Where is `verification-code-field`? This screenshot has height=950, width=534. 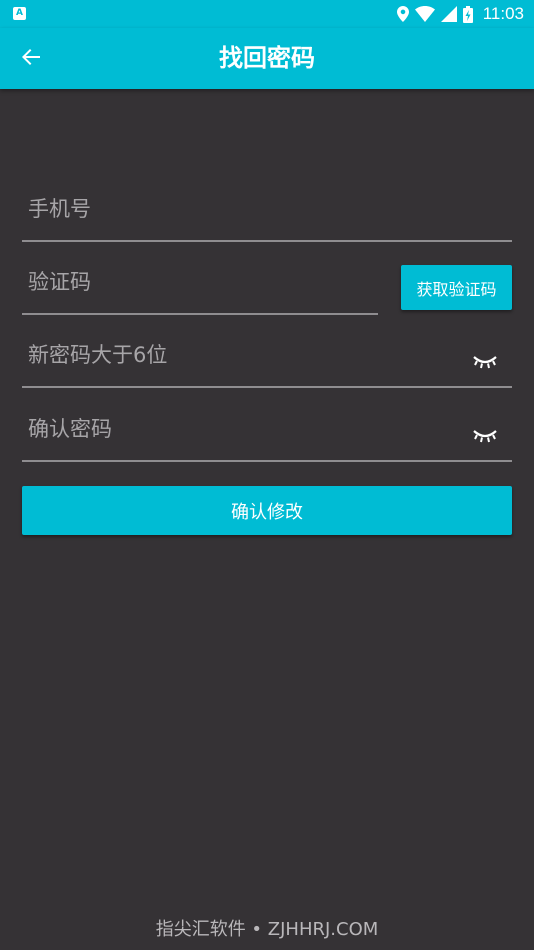 verification-code-field is located at coordinates (200, 284).